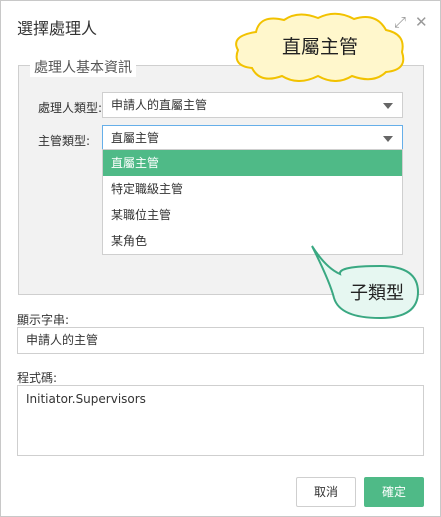 Image resolution: width=441 pixels, height=517 pixels. I want to click on cloud-callout: 直屬主管, so click(320, 47).